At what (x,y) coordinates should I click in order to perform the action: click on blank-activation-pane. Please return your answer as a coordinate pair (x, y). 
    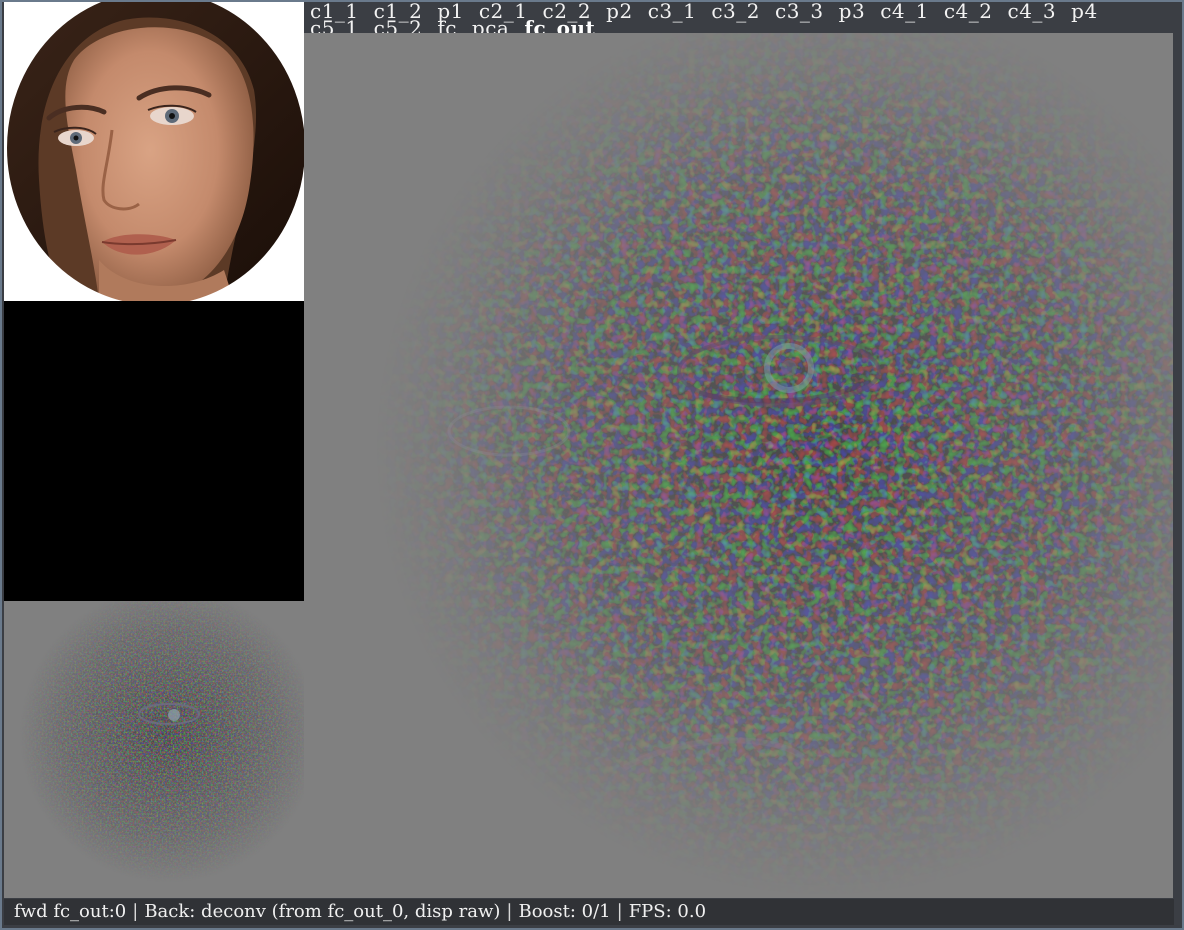
    Looking at the image, I should click on (154, 451).